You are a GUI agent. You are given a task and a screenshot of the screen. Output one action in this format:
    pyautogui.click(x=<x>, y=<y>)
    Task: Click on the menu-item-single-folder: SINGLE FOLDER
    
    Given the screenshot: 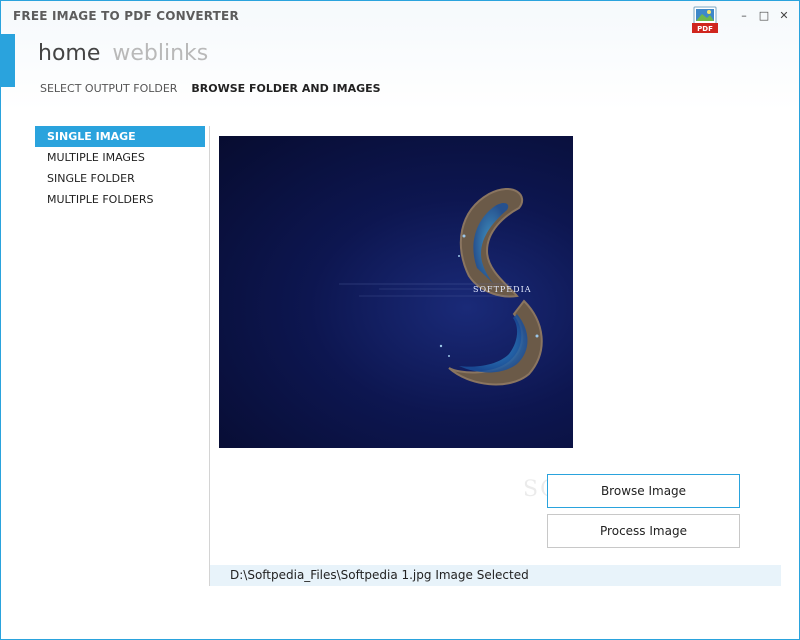 What is the action you would take?
    pyautogui.click(x=120, y=178)
    